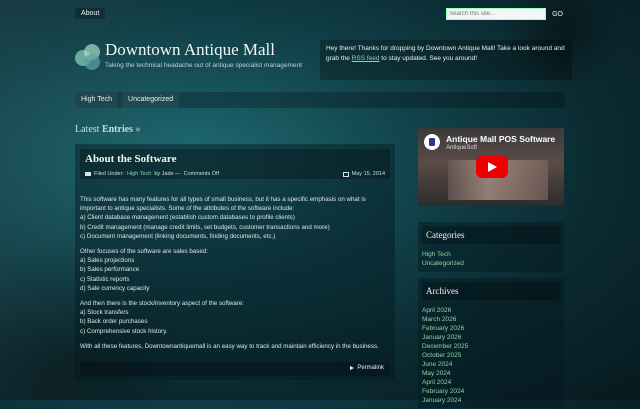 This screenshot has width=640, height=409. Describe the element at coordinates (443, 263) in the screenshot. I see `category-link-uncategorized: Uncategorized` at that location.